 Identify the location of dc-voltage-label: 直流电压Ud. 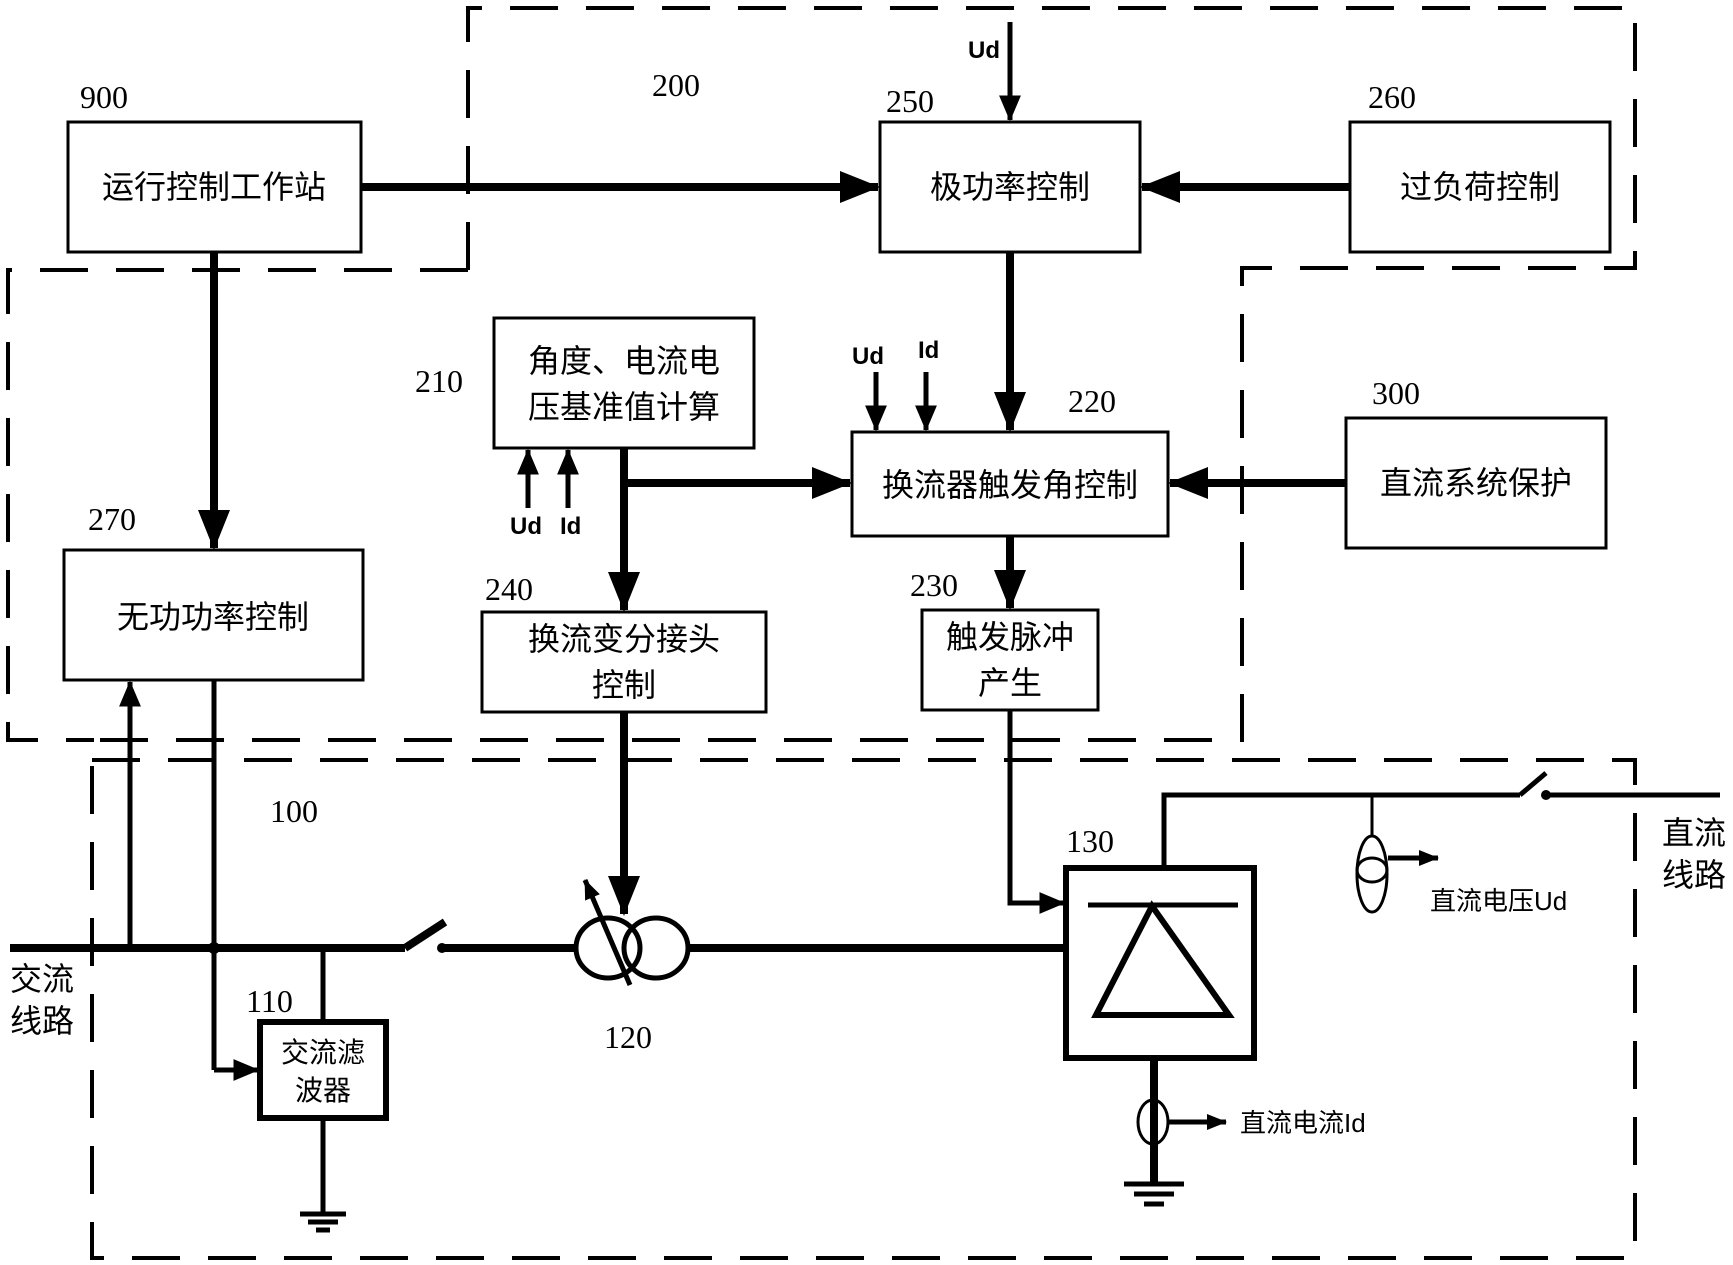
(1498, 901).